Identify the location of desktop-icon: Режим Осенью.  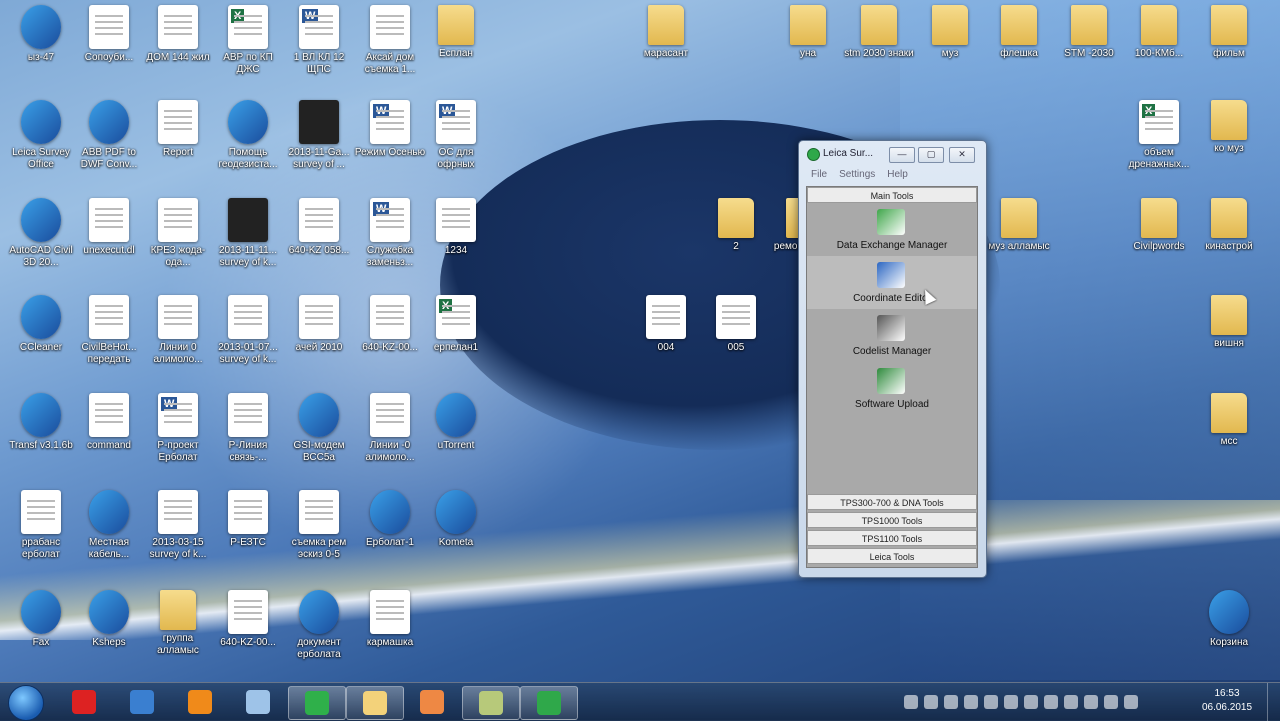
(390, 129).